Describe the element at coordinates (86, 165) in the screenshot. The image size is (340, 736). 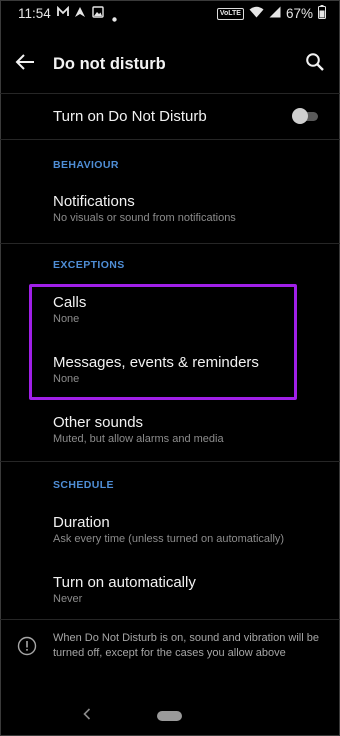
I see `section-header-behaviour: BEHAVIOUR` at that location.